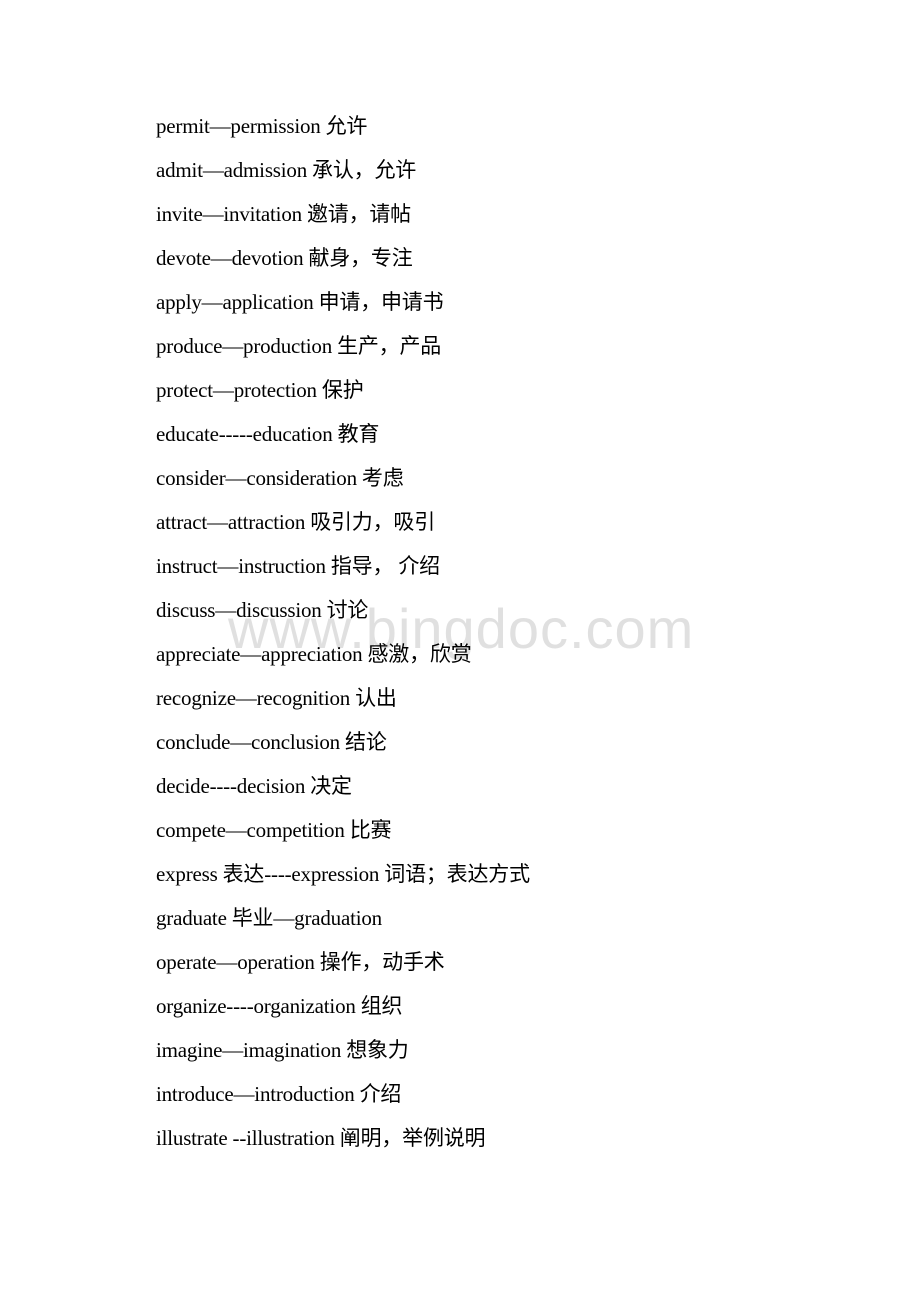 The width and height of the screenshot is (920, 1302). I want to click on word-pair-line: operate—operation 操作，动手术, so click(300, 962).